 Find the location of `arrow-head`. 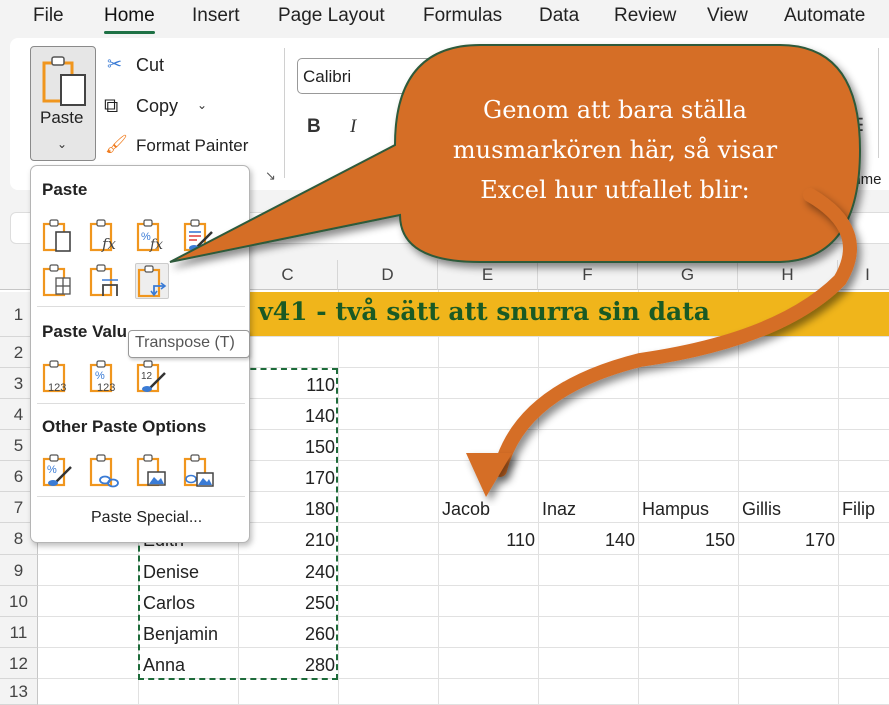

arrow-head is located at coordinates (489, 475).